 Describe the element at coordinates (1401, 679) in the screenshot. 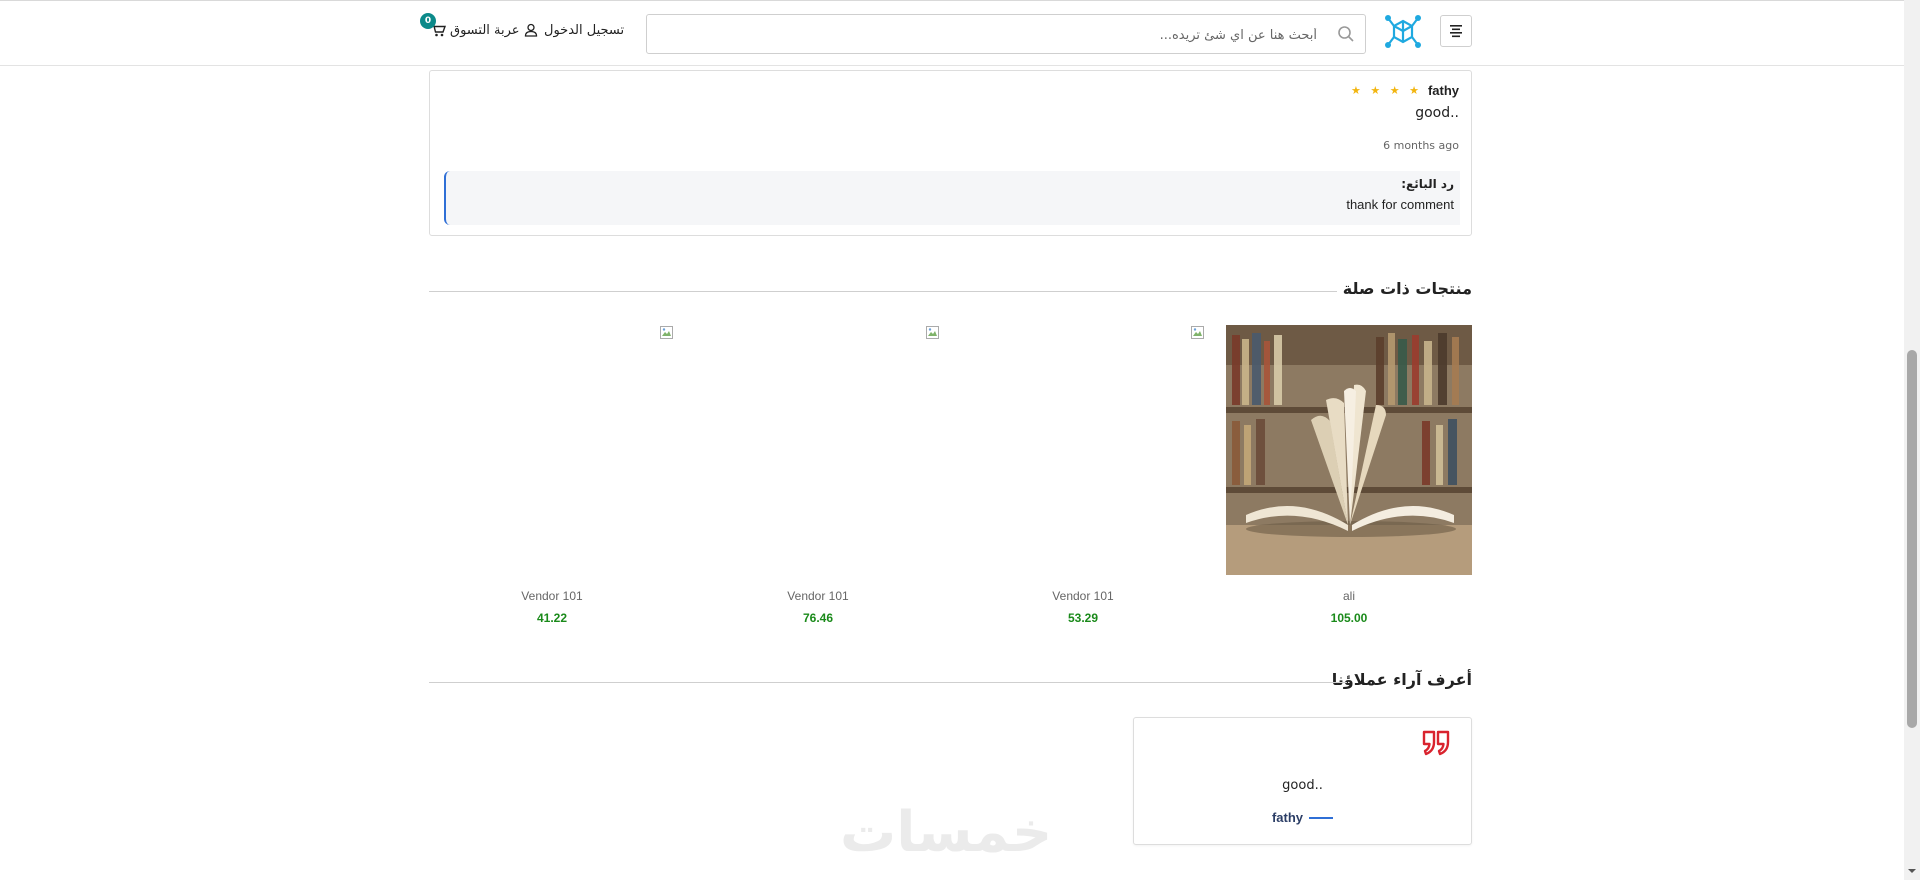

I see `testimonials-title: أعرف آراء عملاؤنا` at that location.